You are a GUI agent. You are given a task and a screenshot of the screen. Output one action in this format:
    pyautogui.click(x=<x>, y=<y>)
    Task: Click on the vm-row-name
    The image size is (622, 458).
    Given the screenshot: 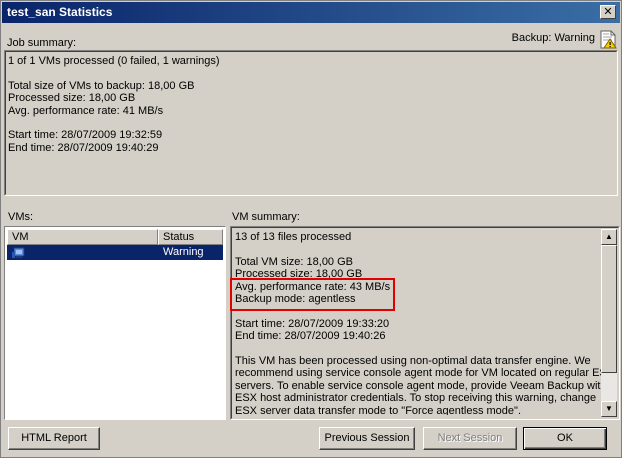 What is the action you would take?
    pyautogui.click(x=82, y=252)
    